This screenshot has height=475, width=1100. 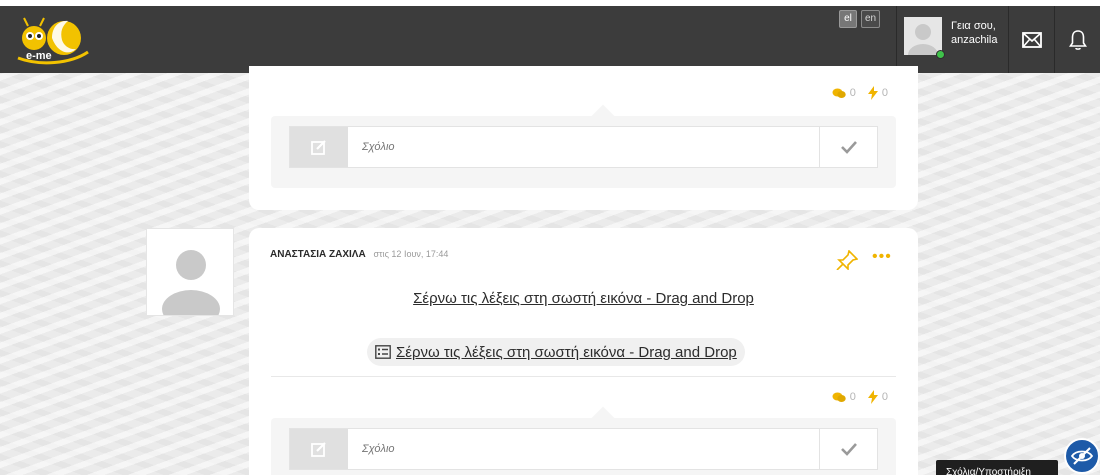 What do you see at coordinates (974, 40) in the screenshot?
I see `username-text: anzachila` at bounding box center [974, 40].